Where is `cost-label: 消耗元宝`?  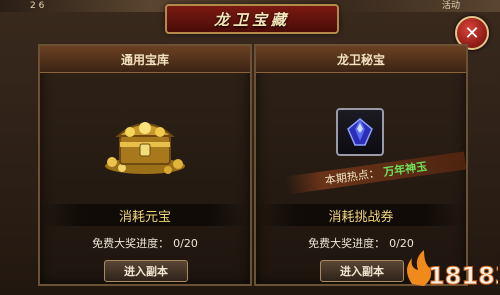 cost-label: 消耗元宝 is located at coordinates (144, 217).